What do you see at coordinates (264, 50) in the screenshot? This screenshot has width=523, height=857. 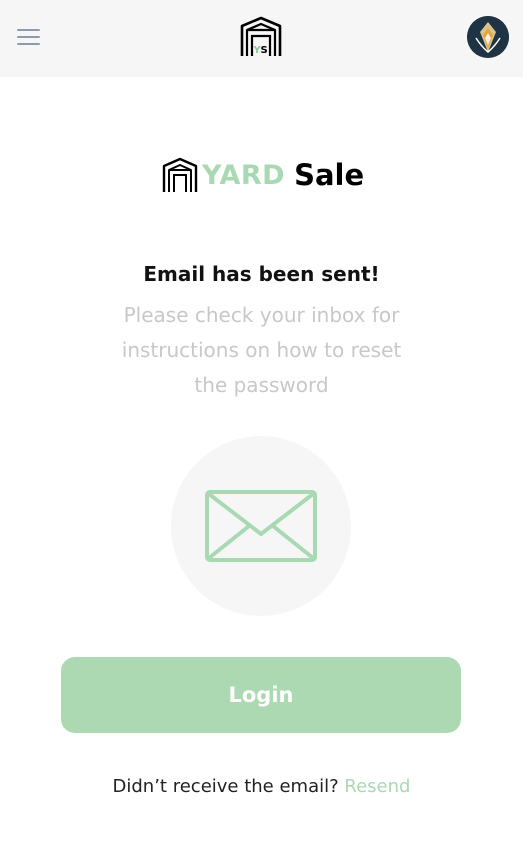 I see `svg-text: S` at bounding box center [264, 50].